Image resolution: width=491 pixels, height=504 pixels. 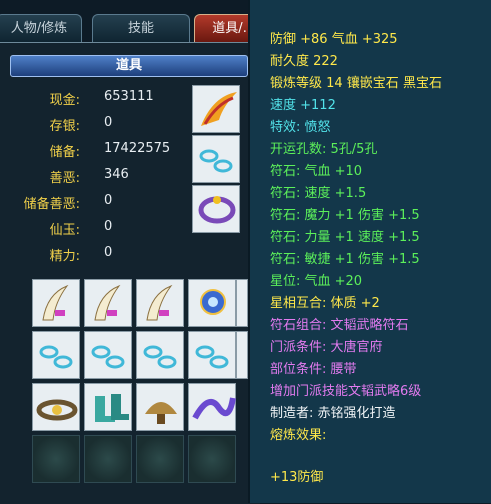 I want to click on item-slot-boots, so click(x=108, y=407).